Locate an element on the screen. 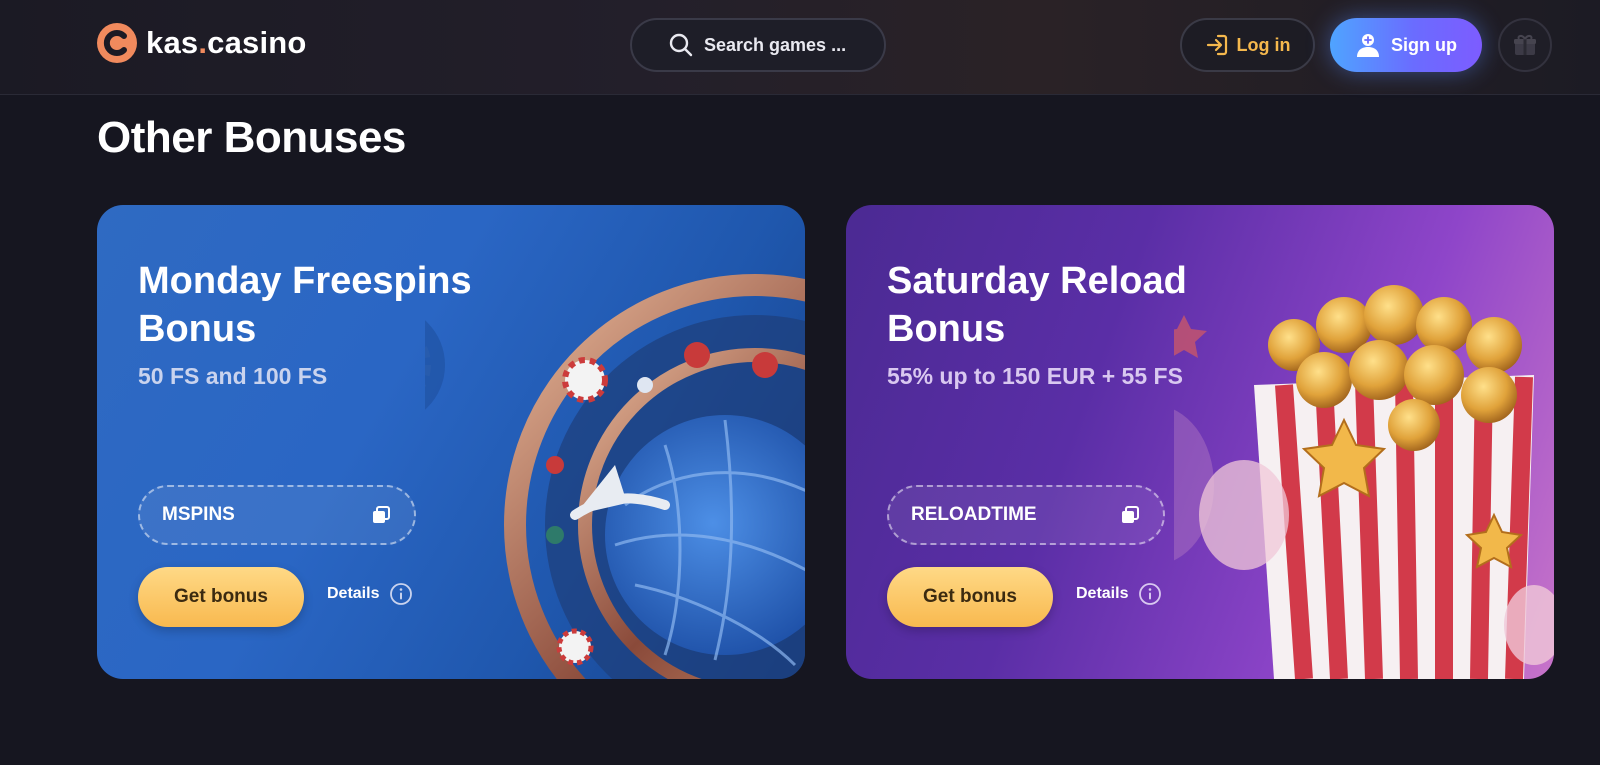  promo-code-field: RELOADTIME is located at coordinates (1026, 515).